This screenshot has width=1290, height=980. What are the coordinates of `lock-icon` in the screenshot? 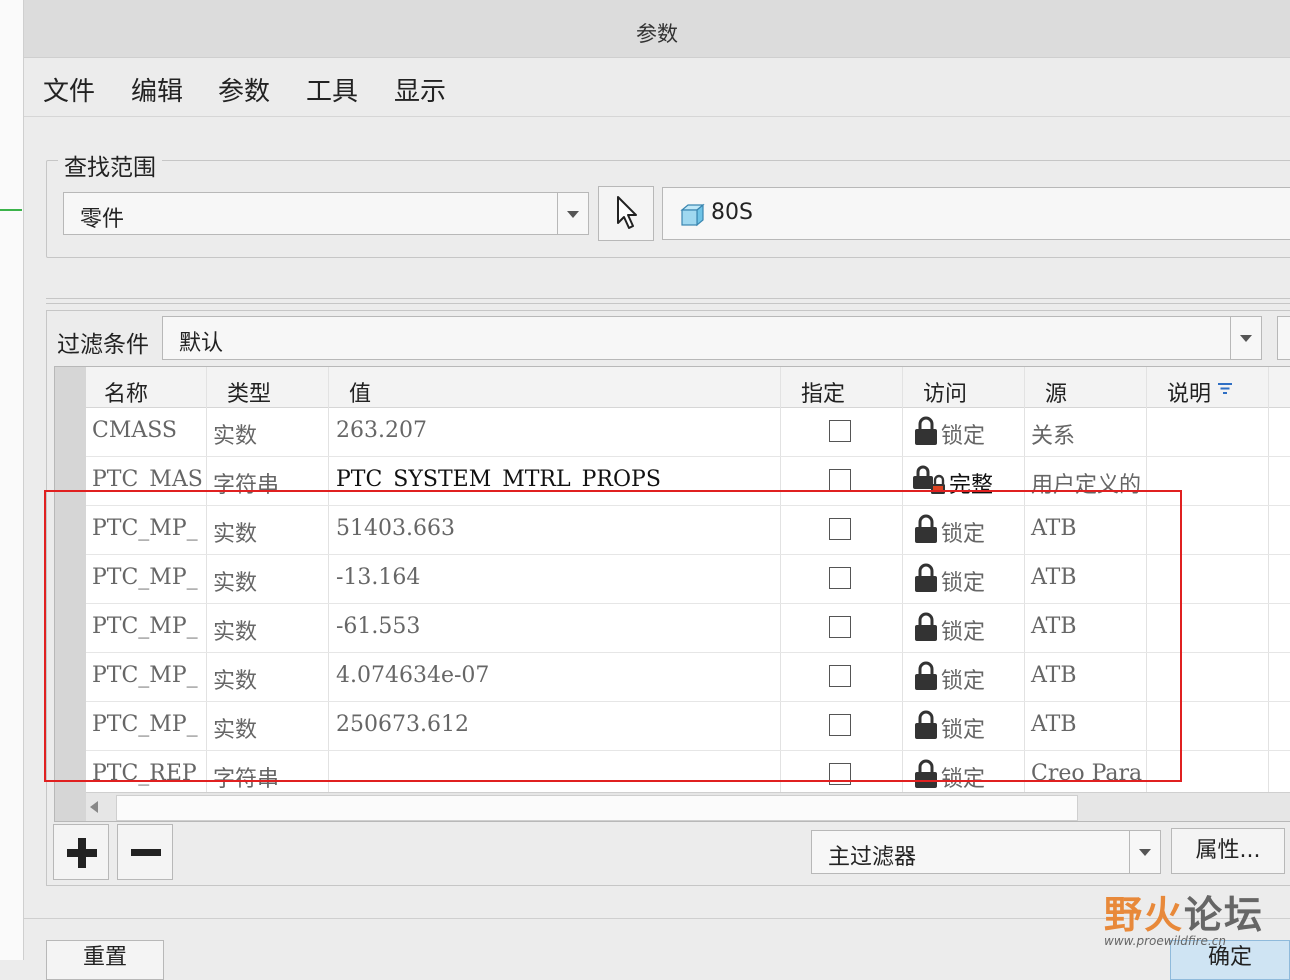 It's located at (926, 433).